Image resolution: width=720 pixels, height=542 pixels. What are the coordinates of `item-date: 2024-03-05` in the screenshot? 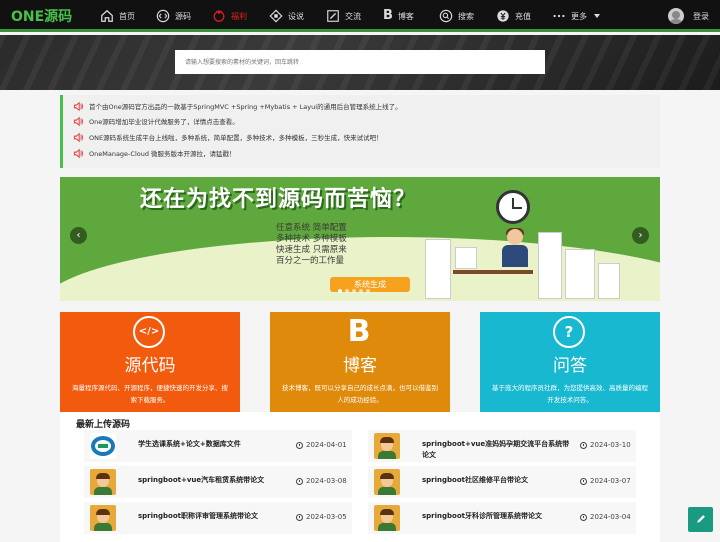 It's located at (321, 517).